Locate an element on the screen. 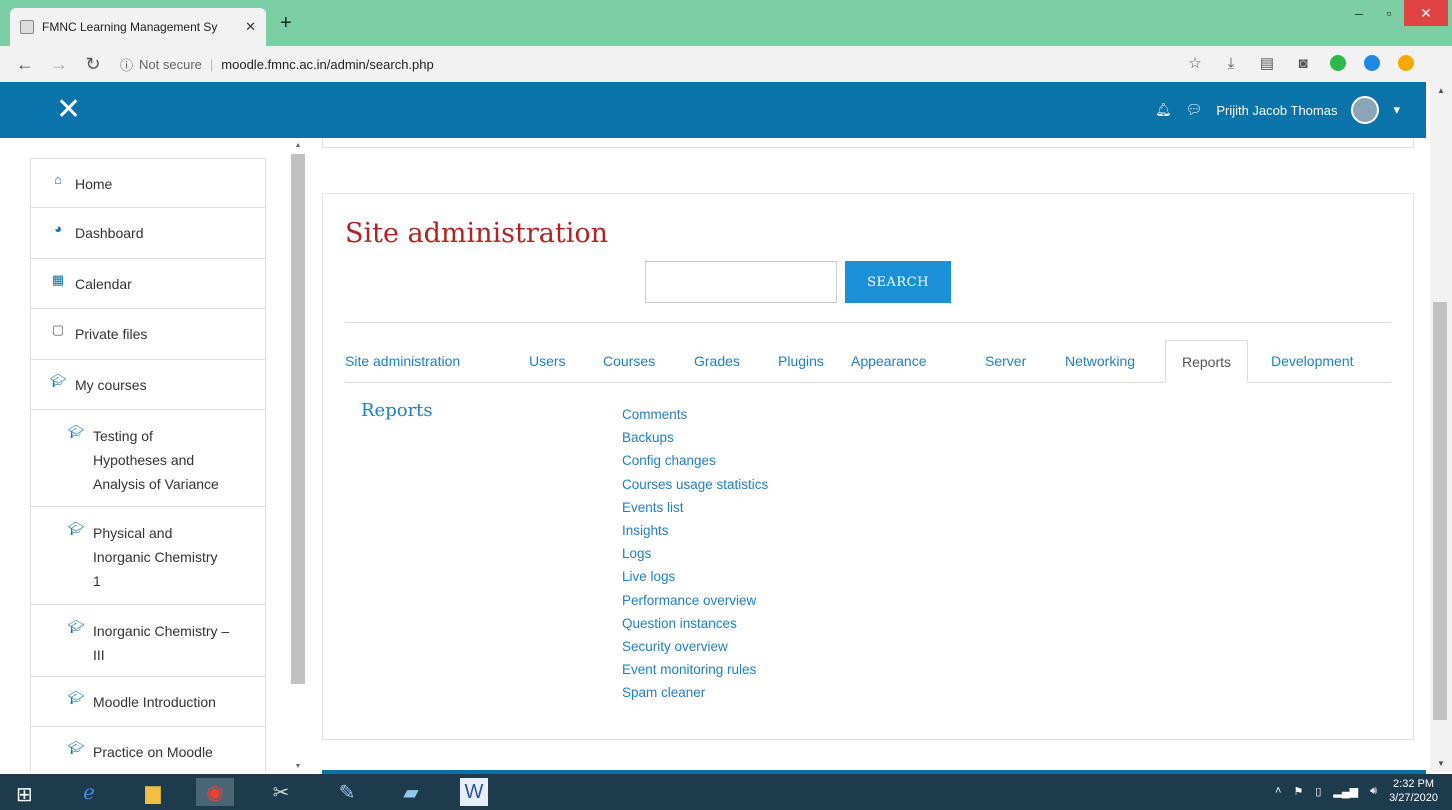 The height and width of the screenshot is (810, 1452). link-security-overview: Security overview is located at coordinates (695, 646).